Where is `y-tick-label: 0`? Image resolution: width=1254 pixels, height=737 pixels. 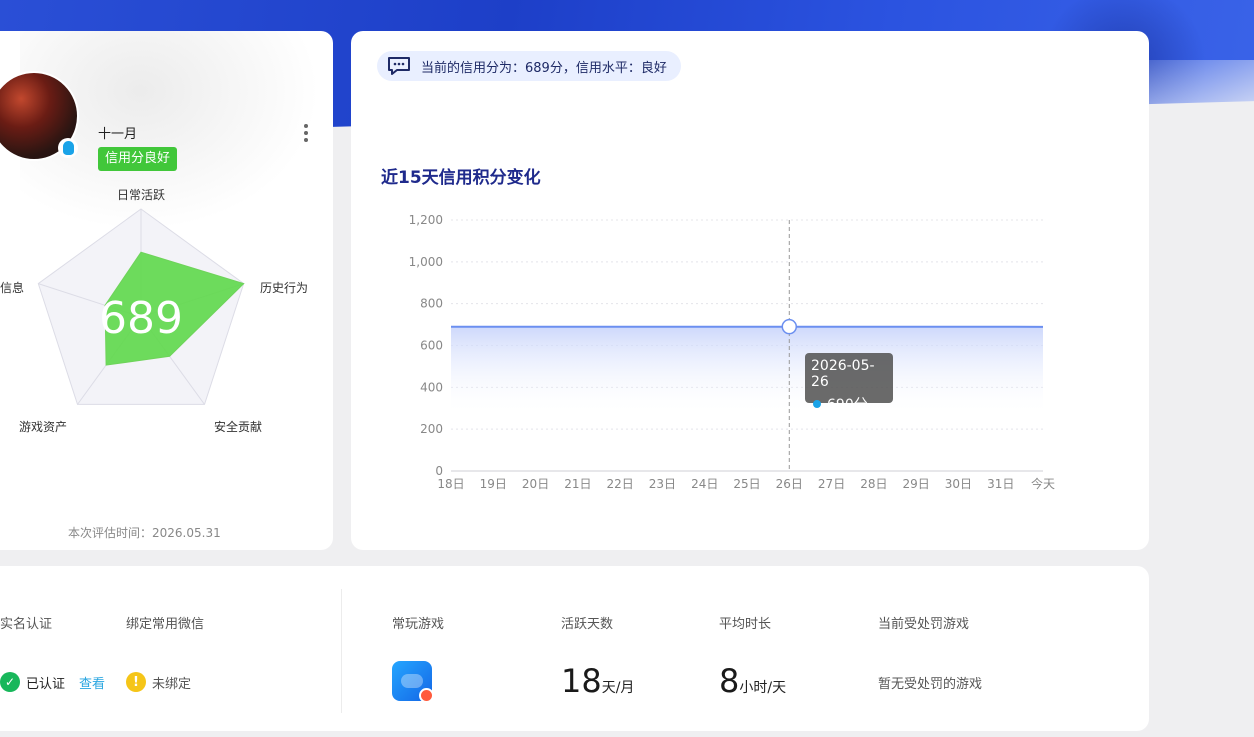 y-tick-label: 0 is located at coordinates (439, 471).